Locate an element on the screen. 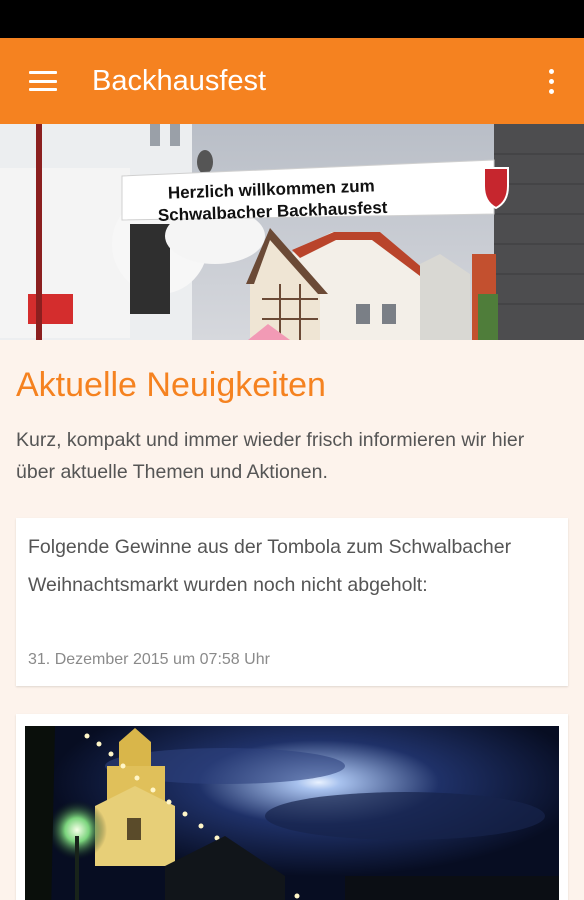 Image resolution: width=584 pixels, height=900 pixels. hamburger-menu-icon is located at coordinates (43, 81).